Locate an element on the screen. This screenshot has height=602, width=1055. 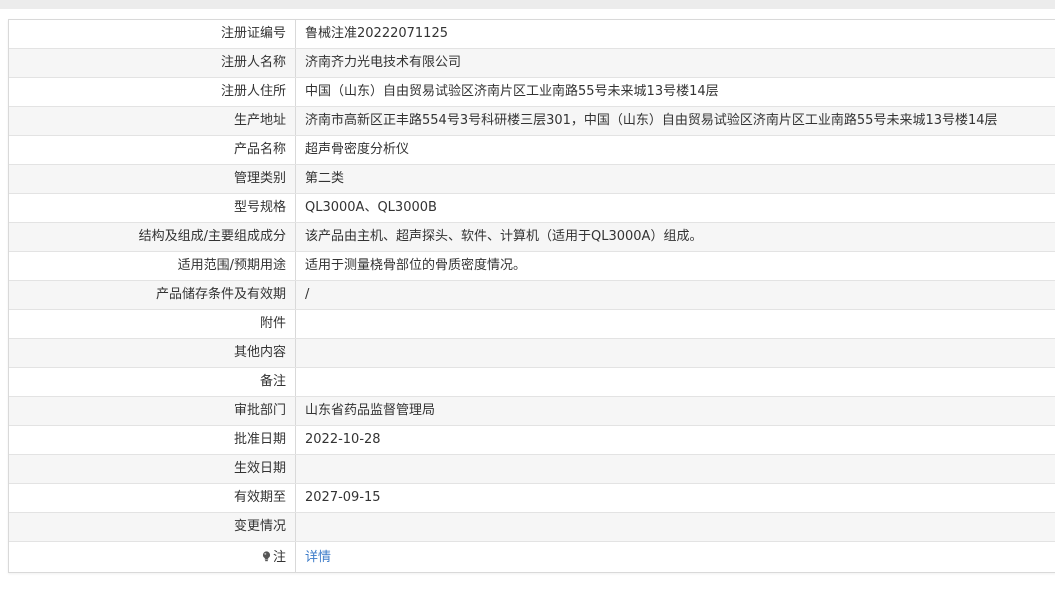
row-value: 中国（山东）自由贸易试验区济南片区工业南路55号未来城13号楼14层 is located at coordinates (512, 91).